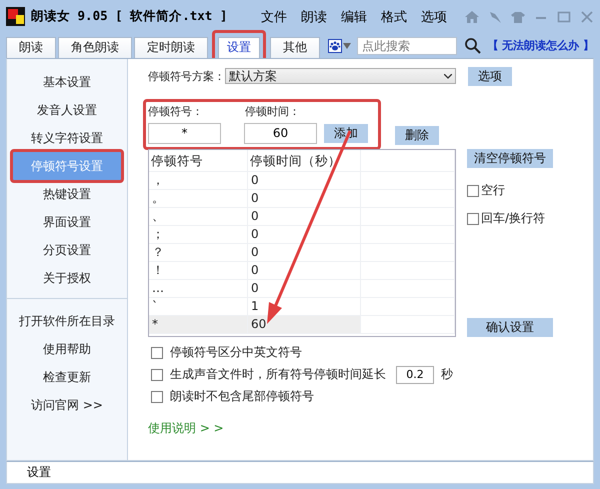  I want to click on table-cell: ；, so click(198, 234).